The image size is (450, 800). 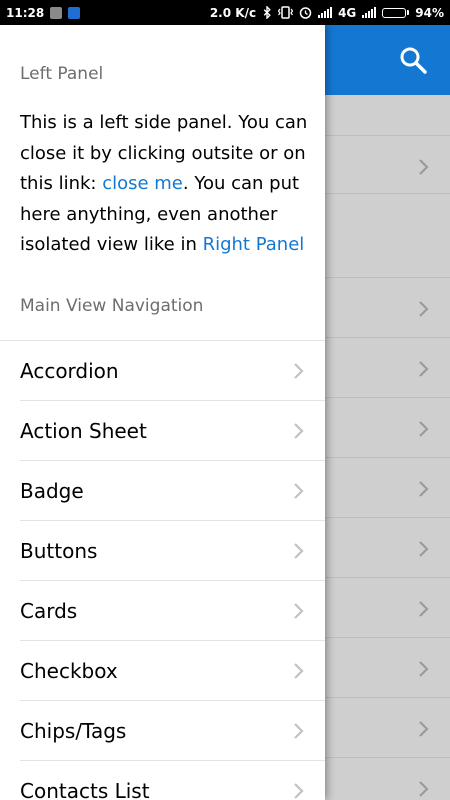 What do you see at coordinates (267, 12) in the screenshot?
I see `bluetooth-icon` at bounding box center [267, 12].